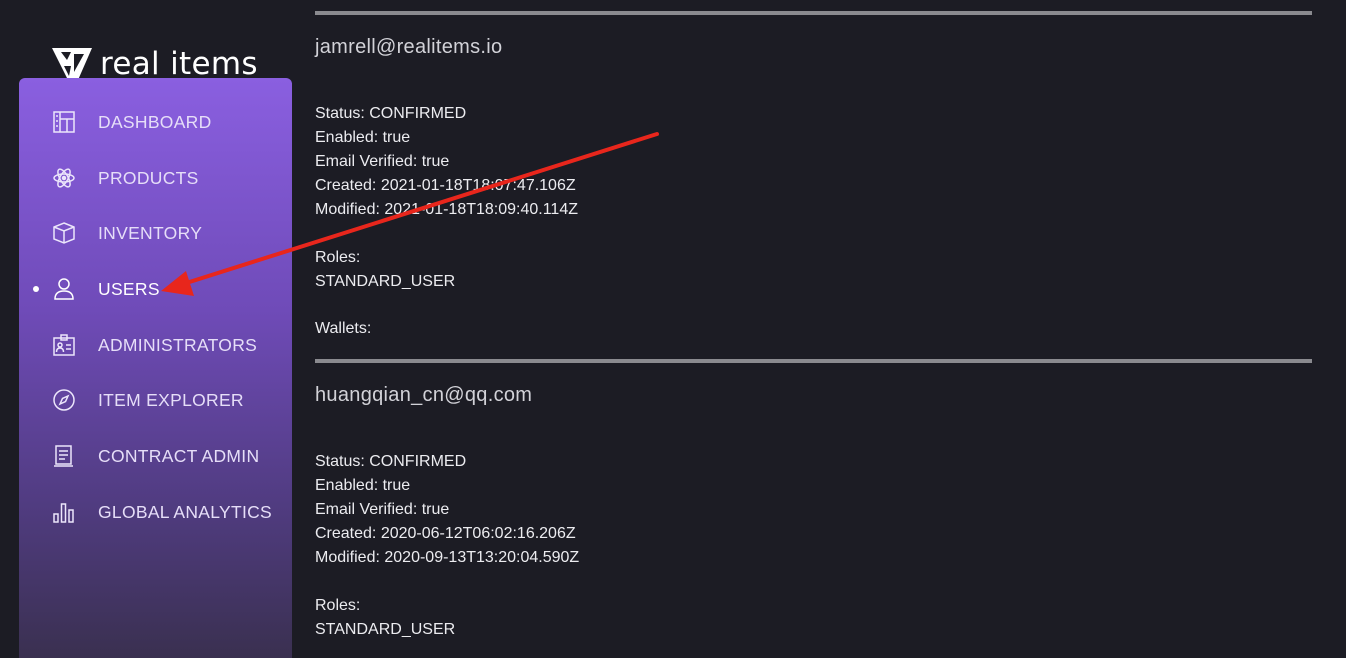 The width and height of the screenshot is (1346, 658). Describe the element at coordinates (64, 400) in the screenshot. I see `compass-icon` at that location.